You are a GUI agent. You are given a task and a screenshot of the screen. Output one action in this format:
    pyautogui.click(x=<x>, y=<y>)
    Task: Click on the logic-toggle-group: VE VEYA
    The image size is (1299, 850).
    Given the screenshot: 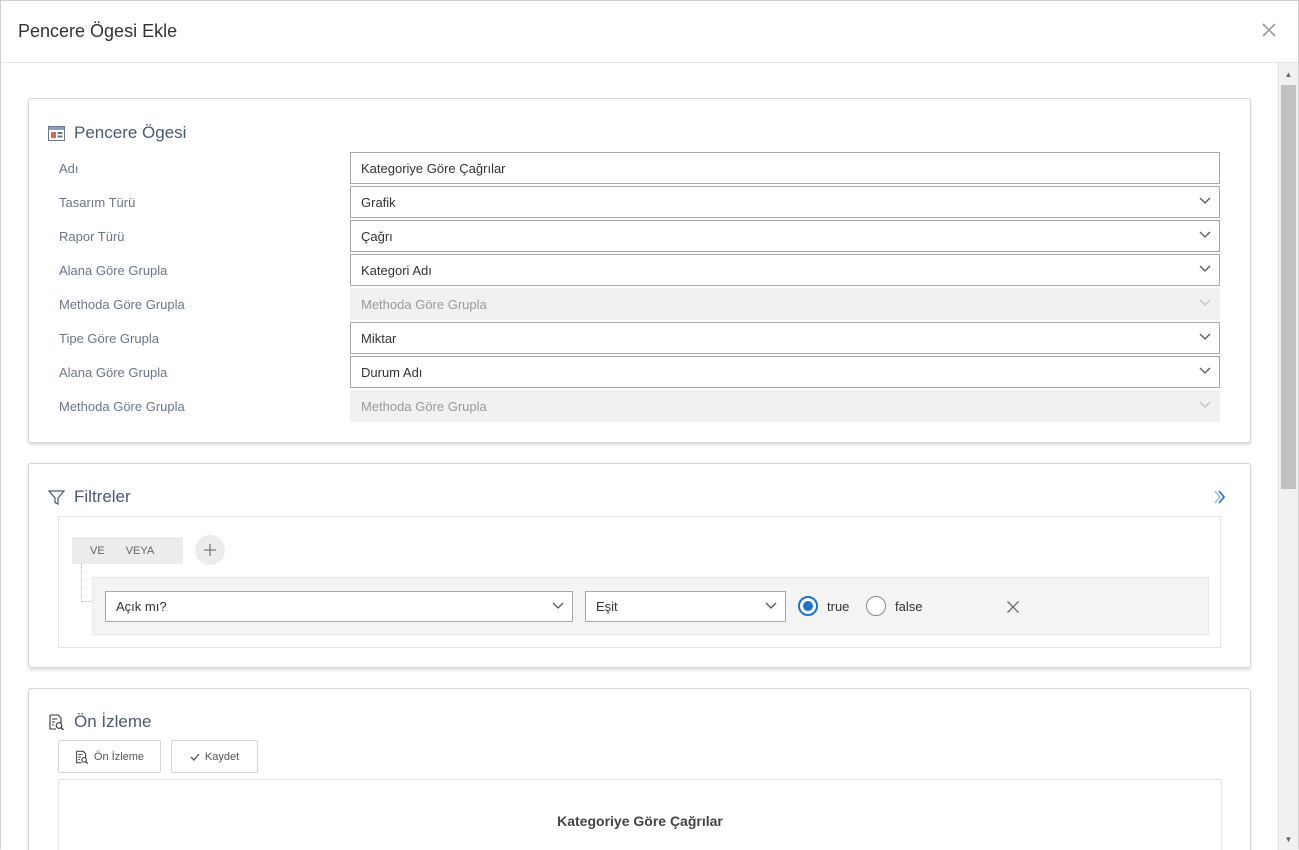 What is the action you would take?
    pyautogui.click(x=127, y=550)
    